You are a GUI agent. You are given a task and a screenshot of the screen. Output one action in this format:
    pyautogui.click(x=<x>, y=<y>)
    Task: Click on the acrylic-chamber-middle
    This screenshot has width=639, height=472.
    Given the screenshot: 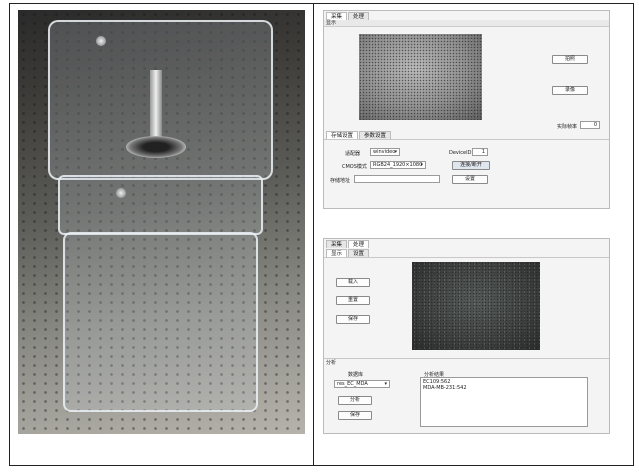 What is the action you would take?
    pyautogui.click(x=160, y=205)
    